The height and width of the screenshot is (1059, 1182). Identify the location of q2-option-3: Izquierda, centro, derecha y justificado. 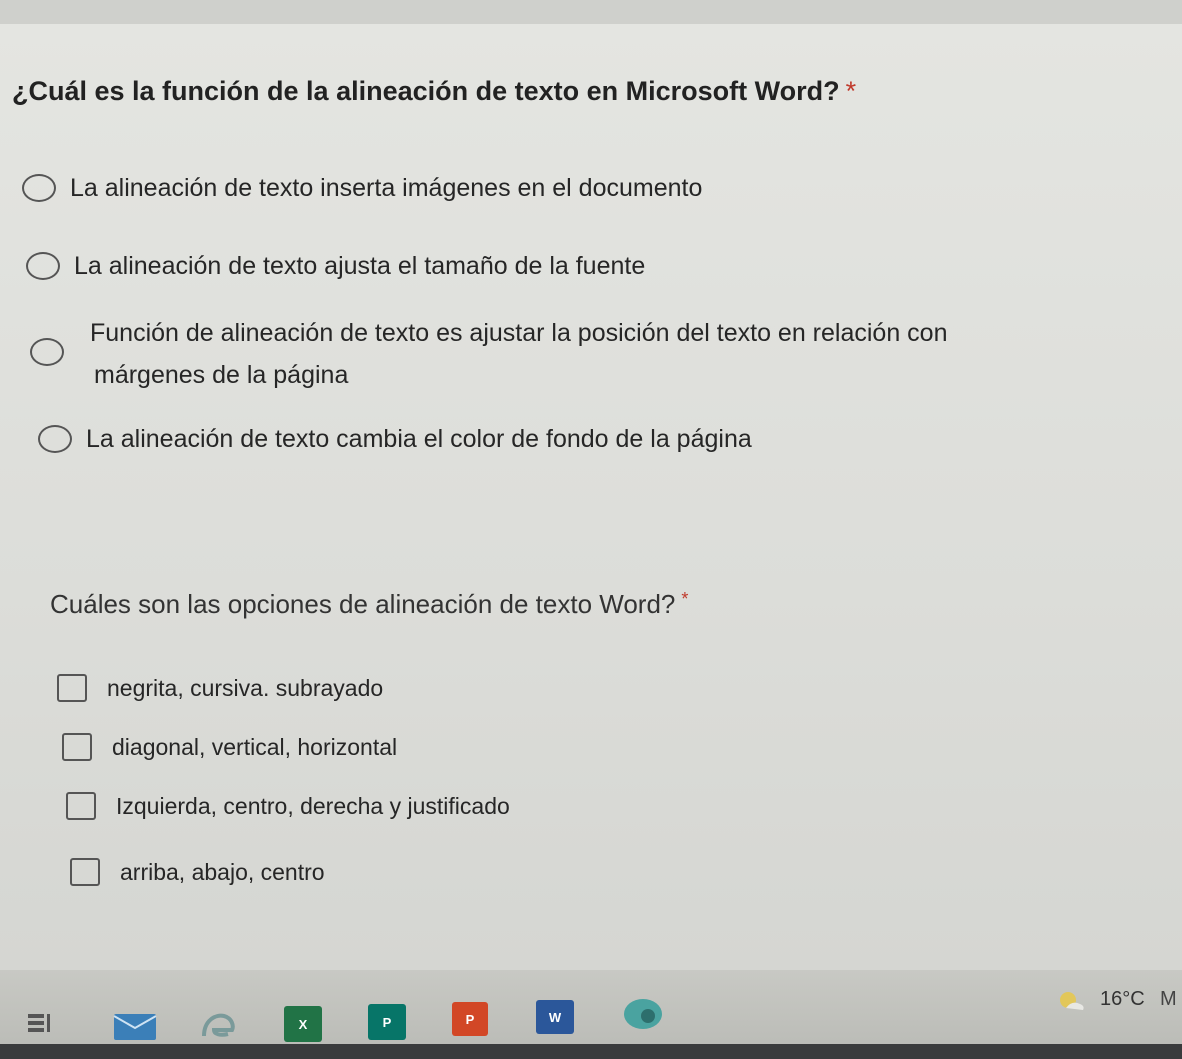
(288, 806).